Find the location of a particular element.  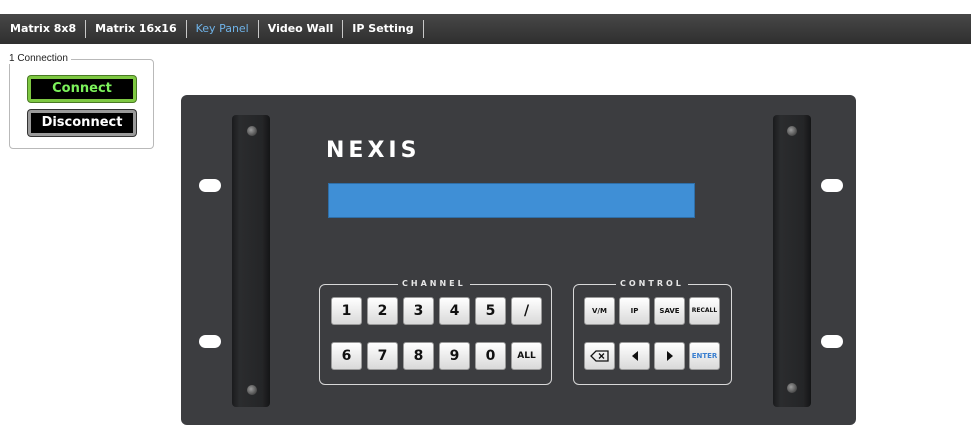

channel-key-0: 0 is located at coordinates (490, 356).